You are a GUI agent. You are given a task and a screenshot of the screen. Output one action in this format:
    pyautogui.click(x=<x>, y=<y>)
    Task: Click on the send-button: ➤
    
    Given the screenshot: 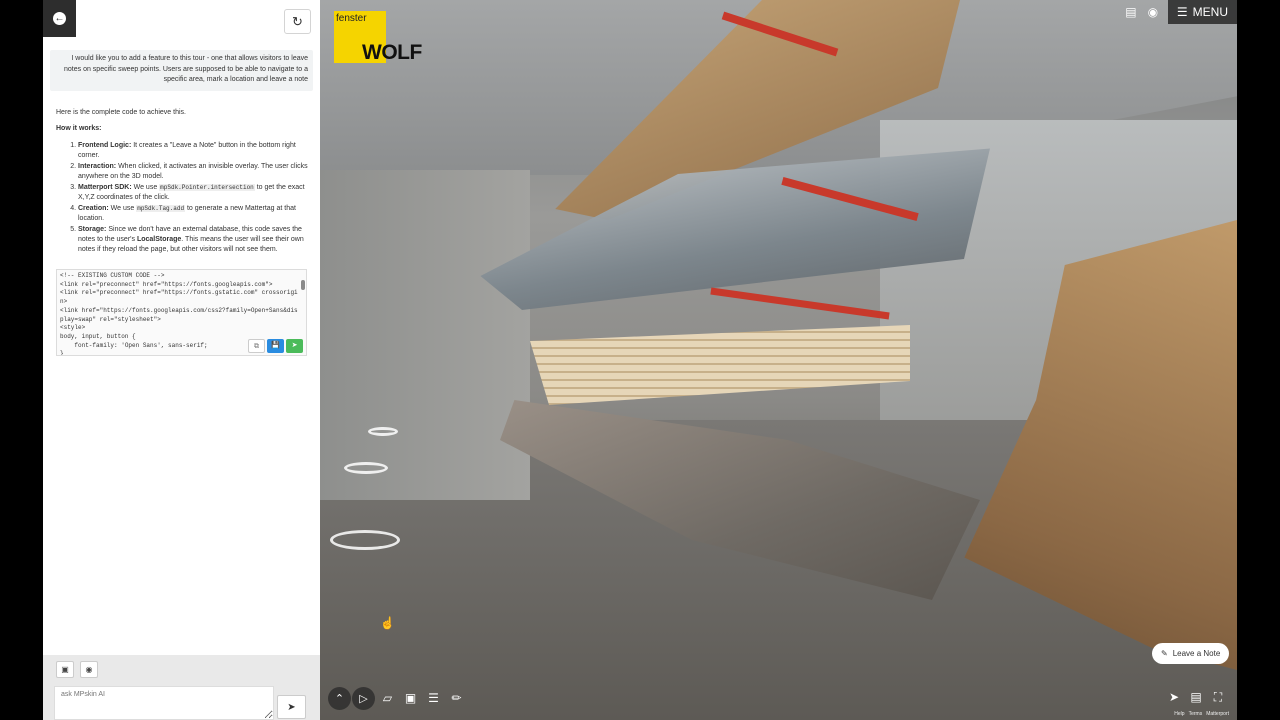 What is the action you would take?
    pyautogui.click(x=291, y=707)
    